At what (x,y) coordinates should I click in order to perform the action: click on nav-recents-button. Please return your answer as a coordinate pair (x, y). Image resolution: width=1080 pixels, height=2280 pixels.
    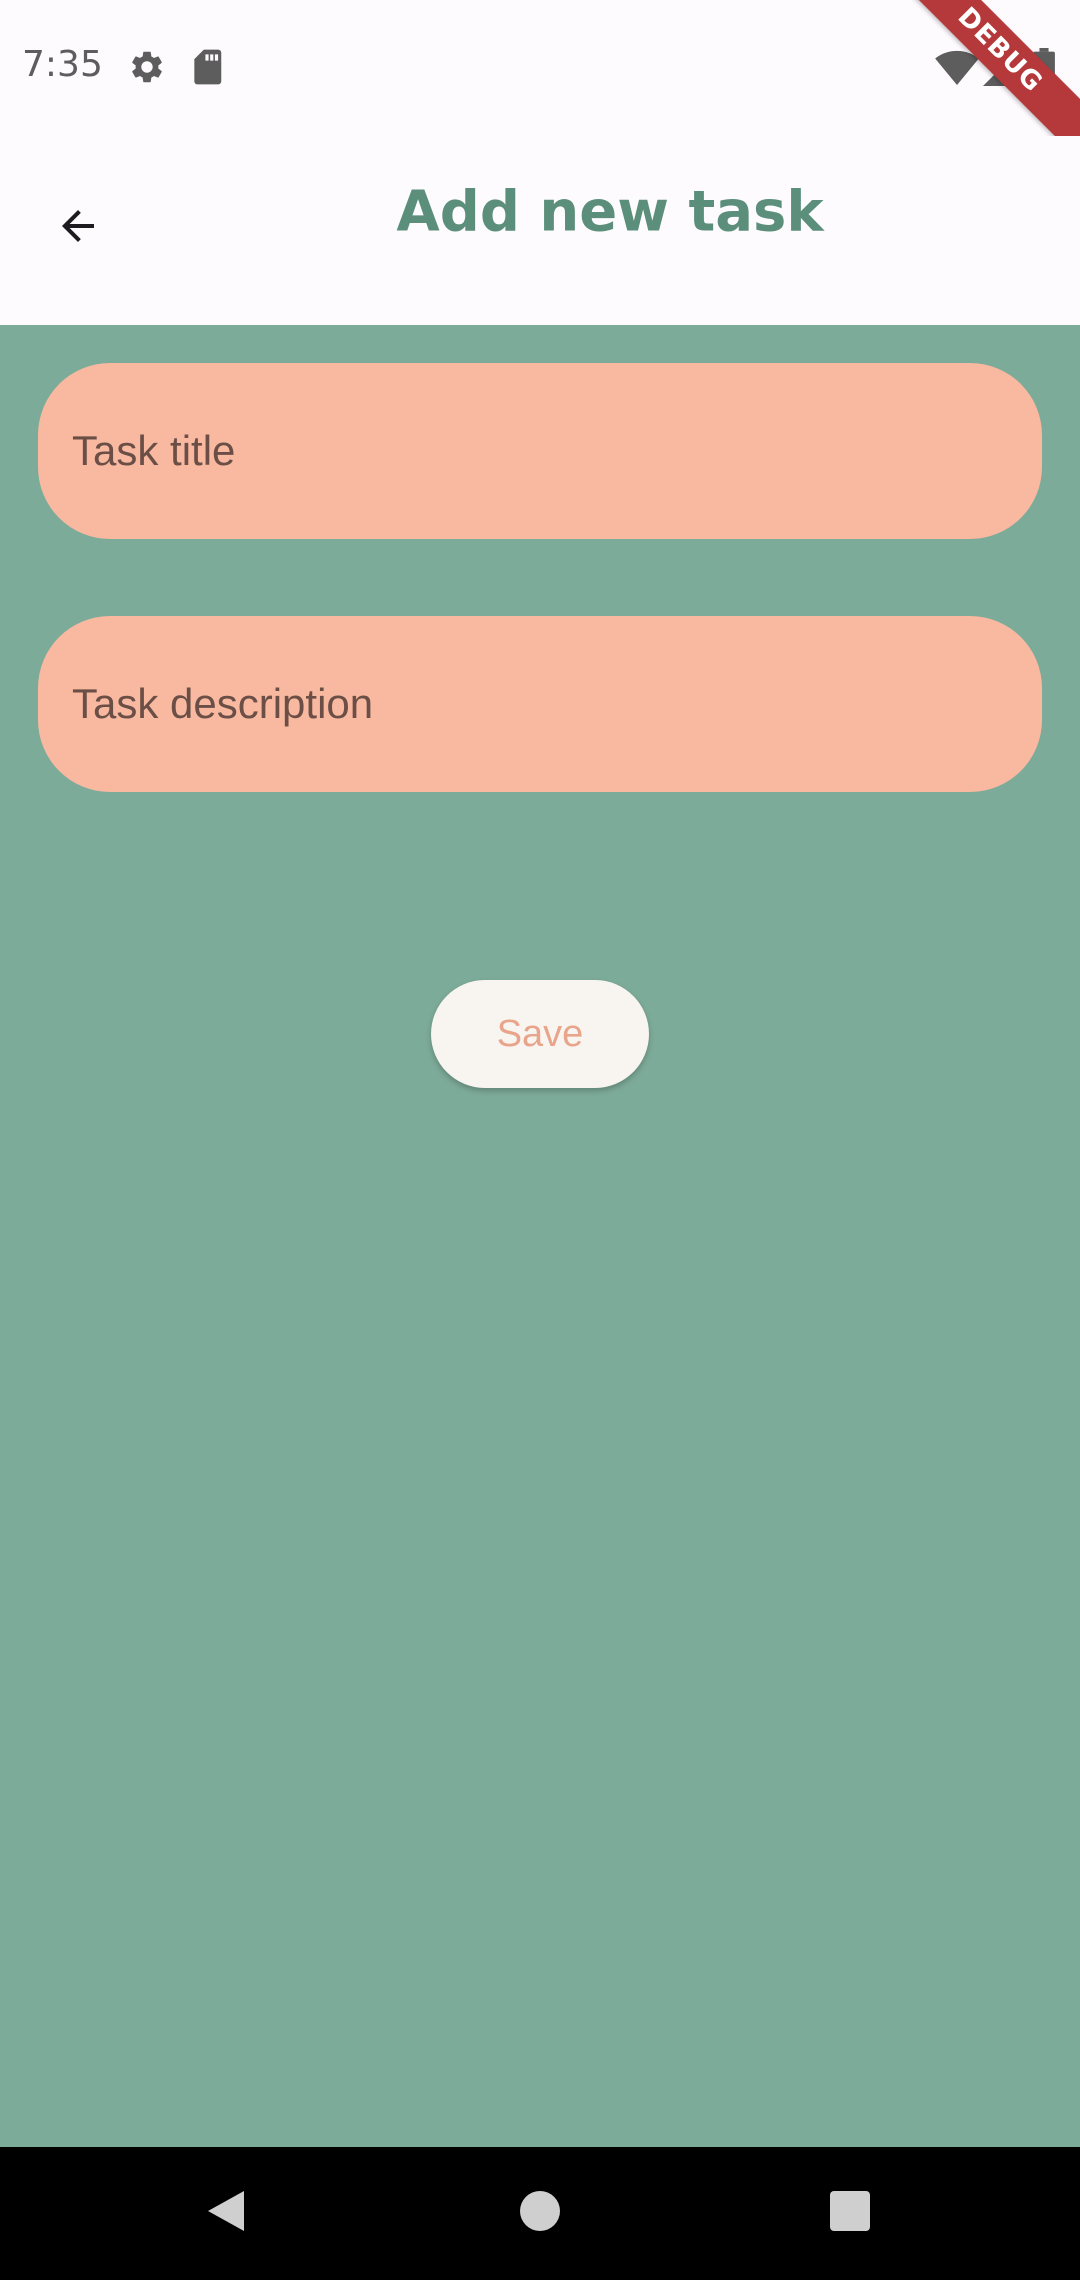
    Looking at the image, I should click on (850, 2213).